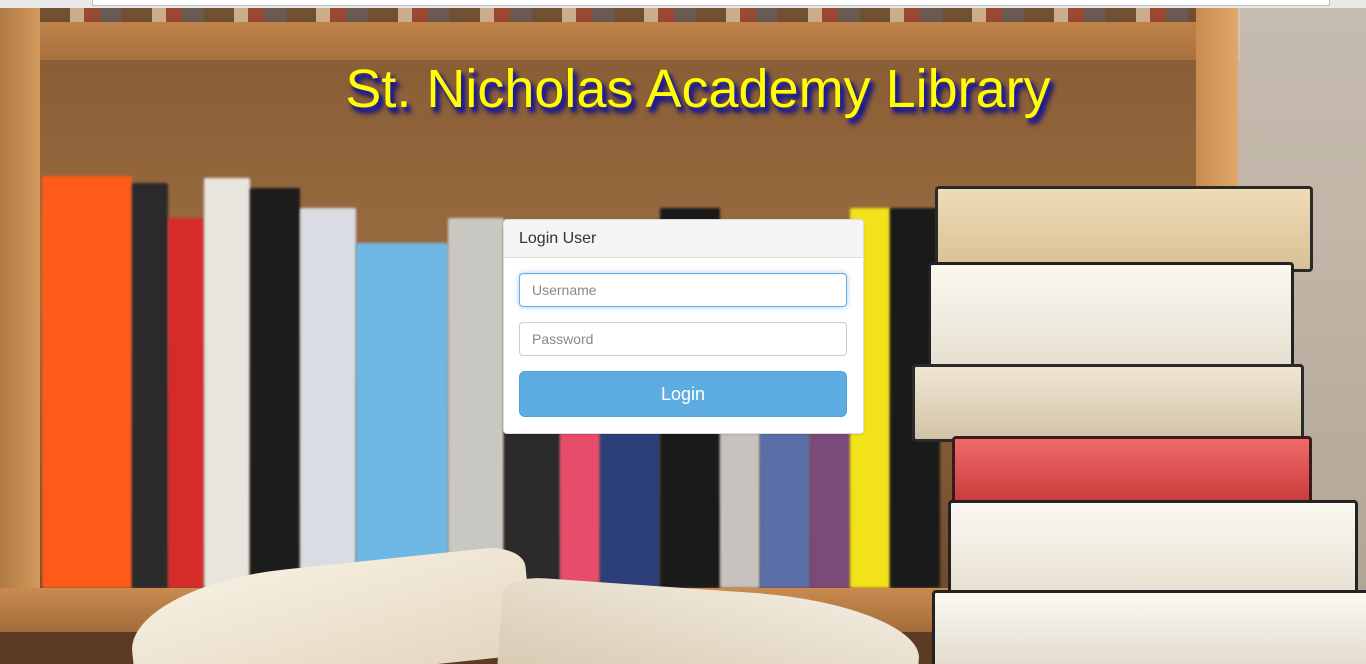 Image resolution: width=1366 pixels, height=664 pixels. What do you see at coordinates (683, 339) in the screenshot?
I see `password-input` at bounding box center [683, 339].